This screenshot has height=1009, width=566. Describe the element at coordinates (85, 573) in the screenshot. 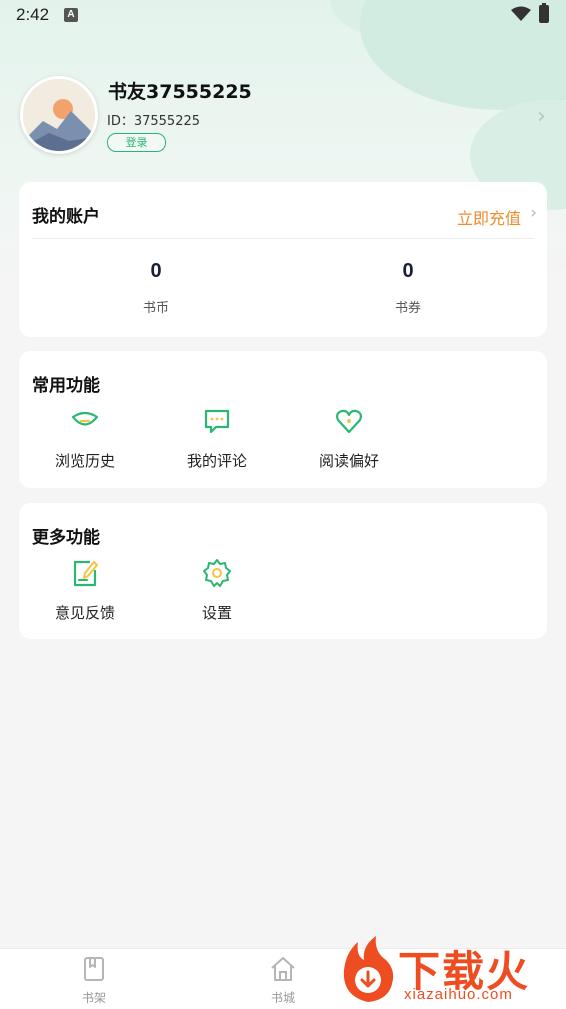

I see `feedback-edit-icon` at that location.